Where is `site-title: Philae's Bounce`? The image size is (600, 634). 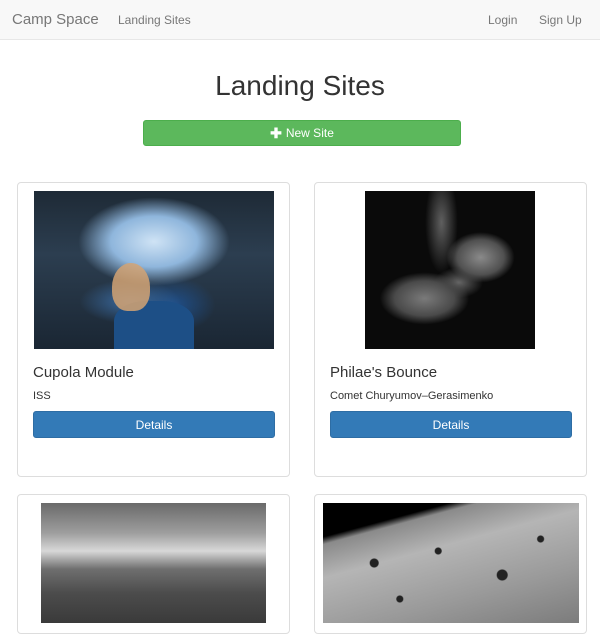 site-title: Philae's Bounce is located at coordinates (384, 372).